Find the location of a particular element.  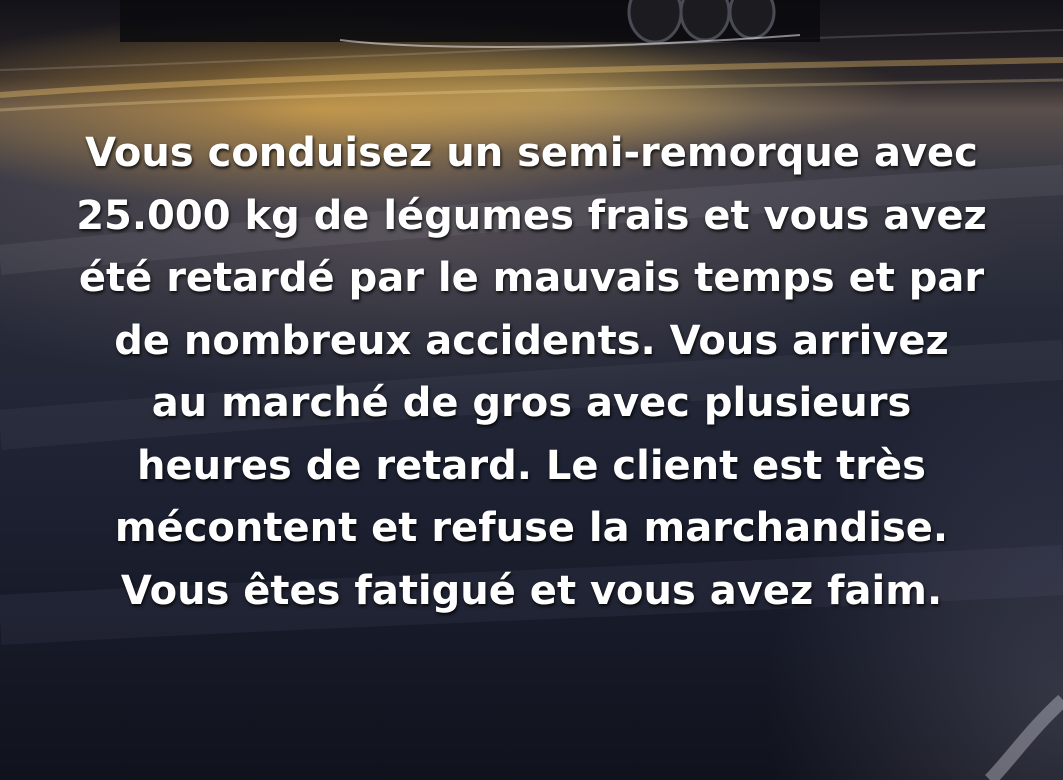

scenario-line-3: été retardé par le mauvais temps et par is located at coordinates (531, 278).